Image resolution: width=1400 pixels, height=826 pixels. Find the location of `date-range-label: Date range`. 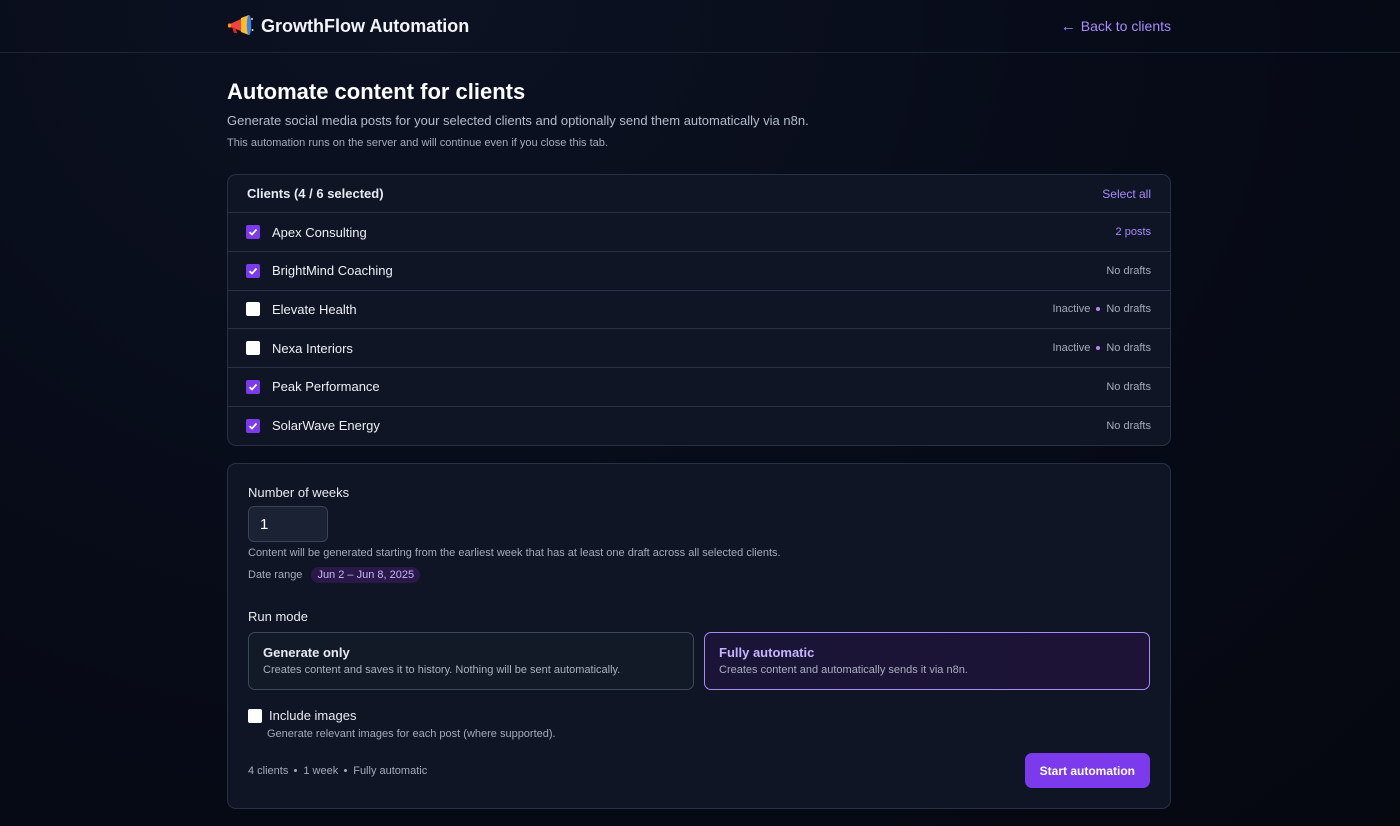

date-range-label: Date range is located at coordinates (275, 575).